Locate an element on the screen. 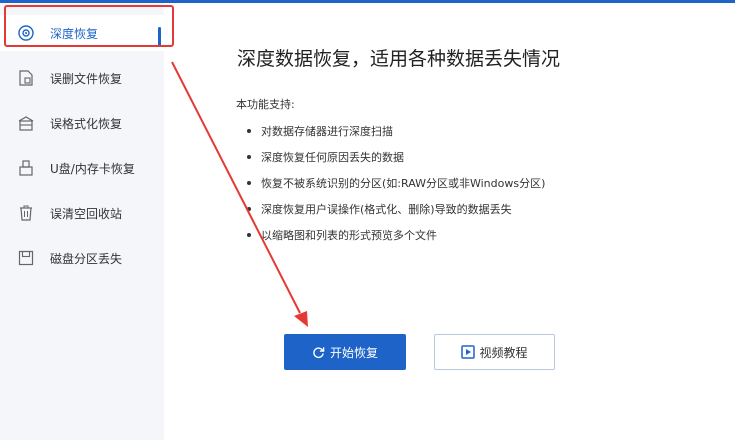 Image resolution: width=735 pixels, height=440 pixels. feature-item: 深度恢复任何原因丢失的数据 is located at coordinates (396, 157).